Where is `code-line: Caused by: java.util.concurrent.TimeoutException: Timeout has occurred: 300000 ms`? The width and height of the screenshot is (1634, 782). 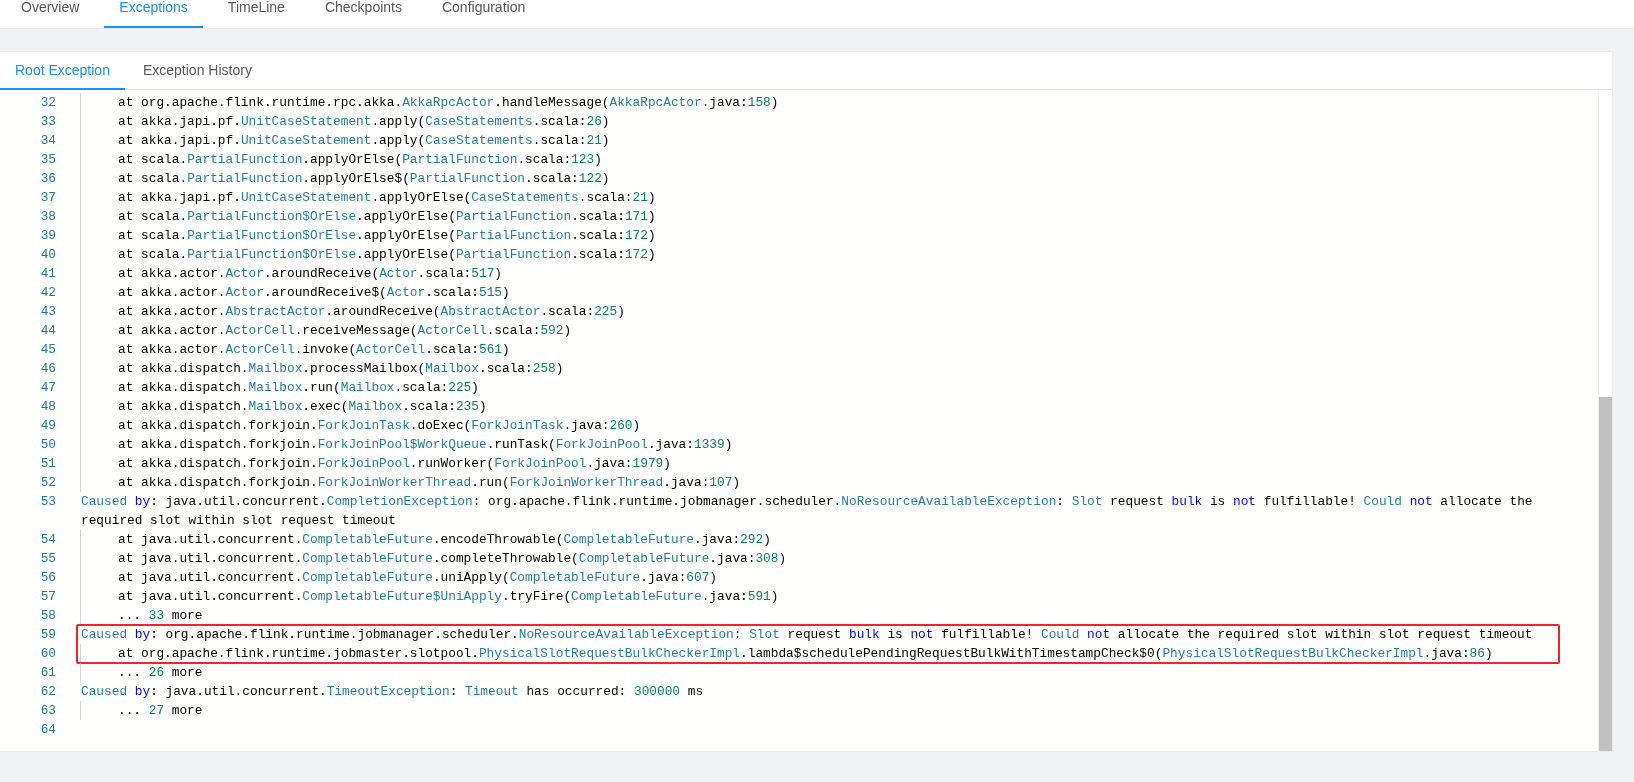
code-line: Caused by: java.util.concurrent.TimeoutException: Timeout has occurred: 300000 ms is located at coordinates (392, 691).